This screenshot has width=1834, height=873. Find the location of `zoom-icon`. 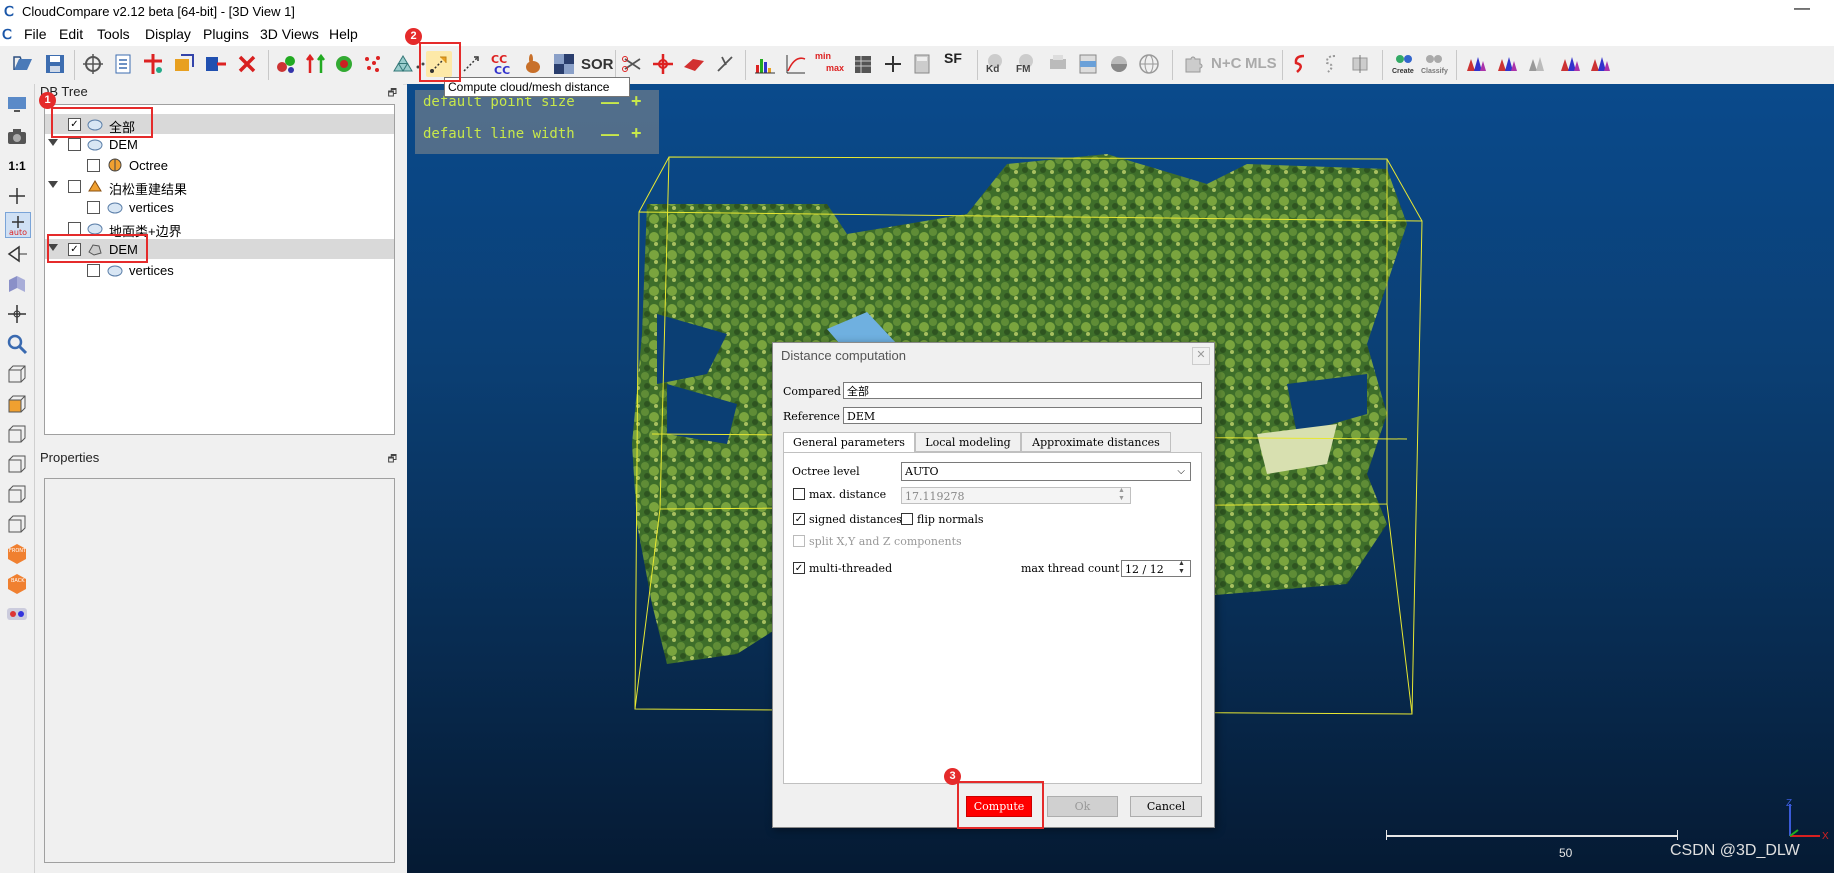

zoom-icon is located at coordinates (17, 344).